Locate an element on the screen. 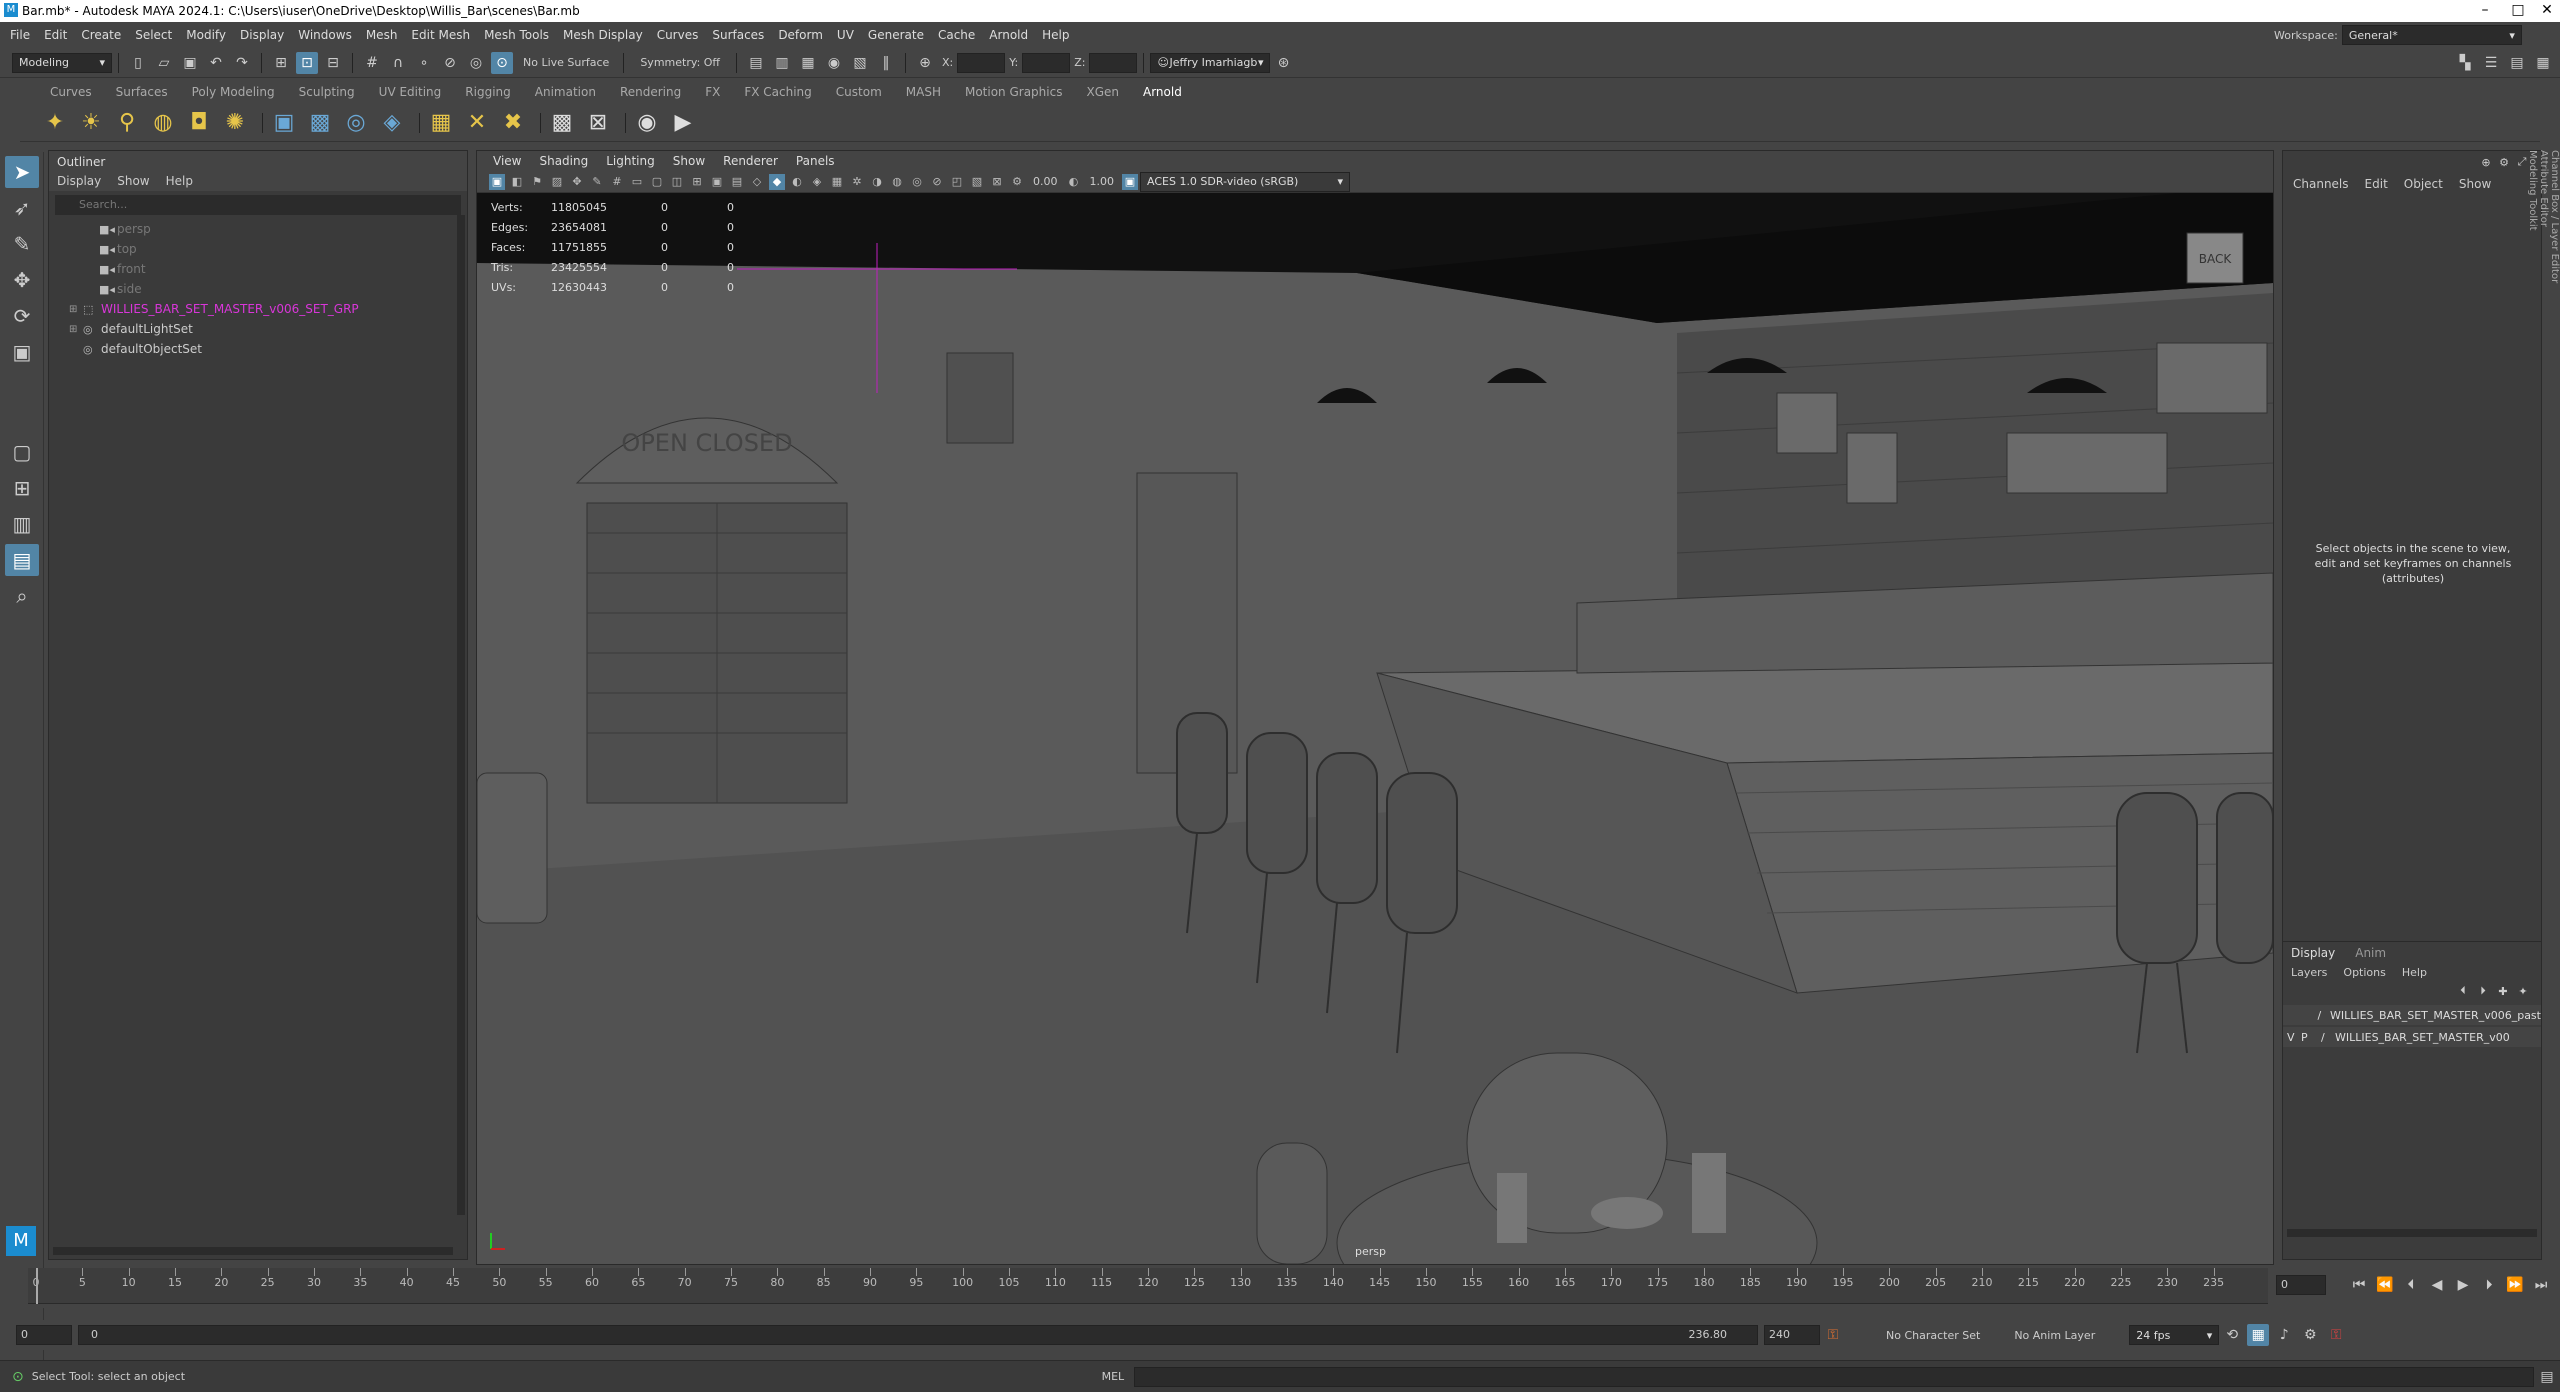  new-scene-icon: ▯ is located at coordinates (138, 63).